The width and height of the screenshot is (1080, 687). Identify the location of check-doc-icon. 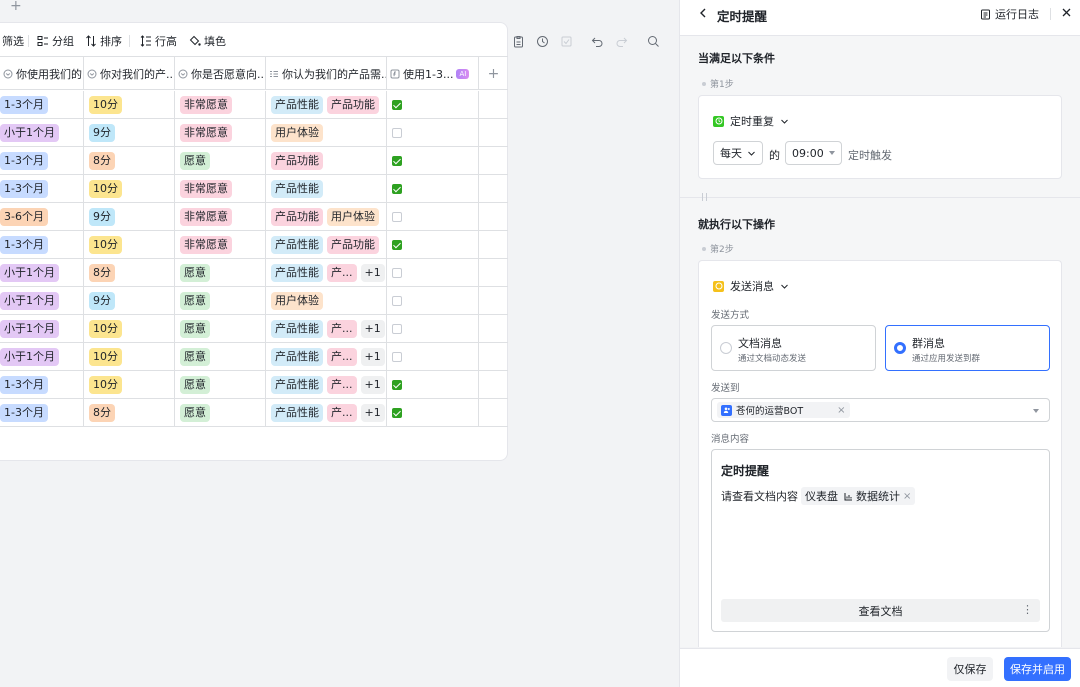
(566, 41).